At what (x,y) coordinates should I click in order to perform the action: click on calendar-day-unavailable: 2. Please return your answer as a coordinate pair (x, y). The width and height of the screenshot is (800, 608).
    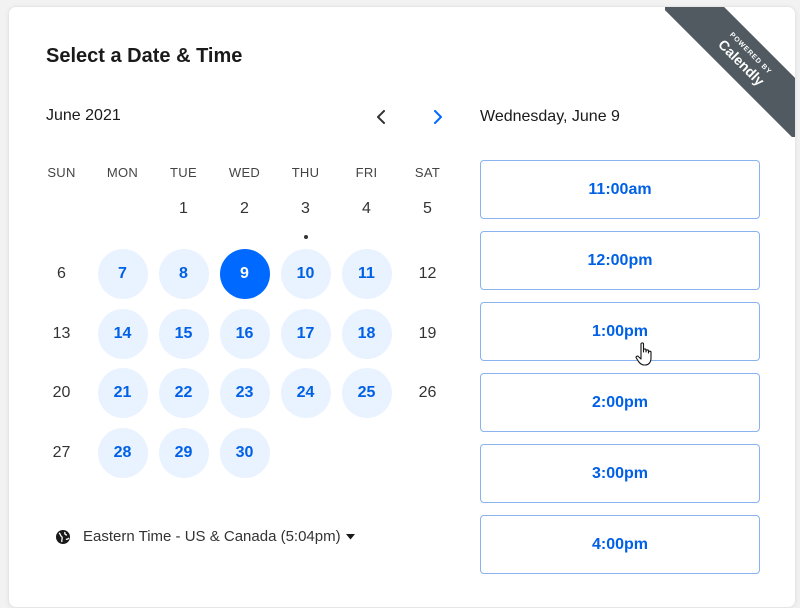
    Looking at the image, I should click on (244, 208).